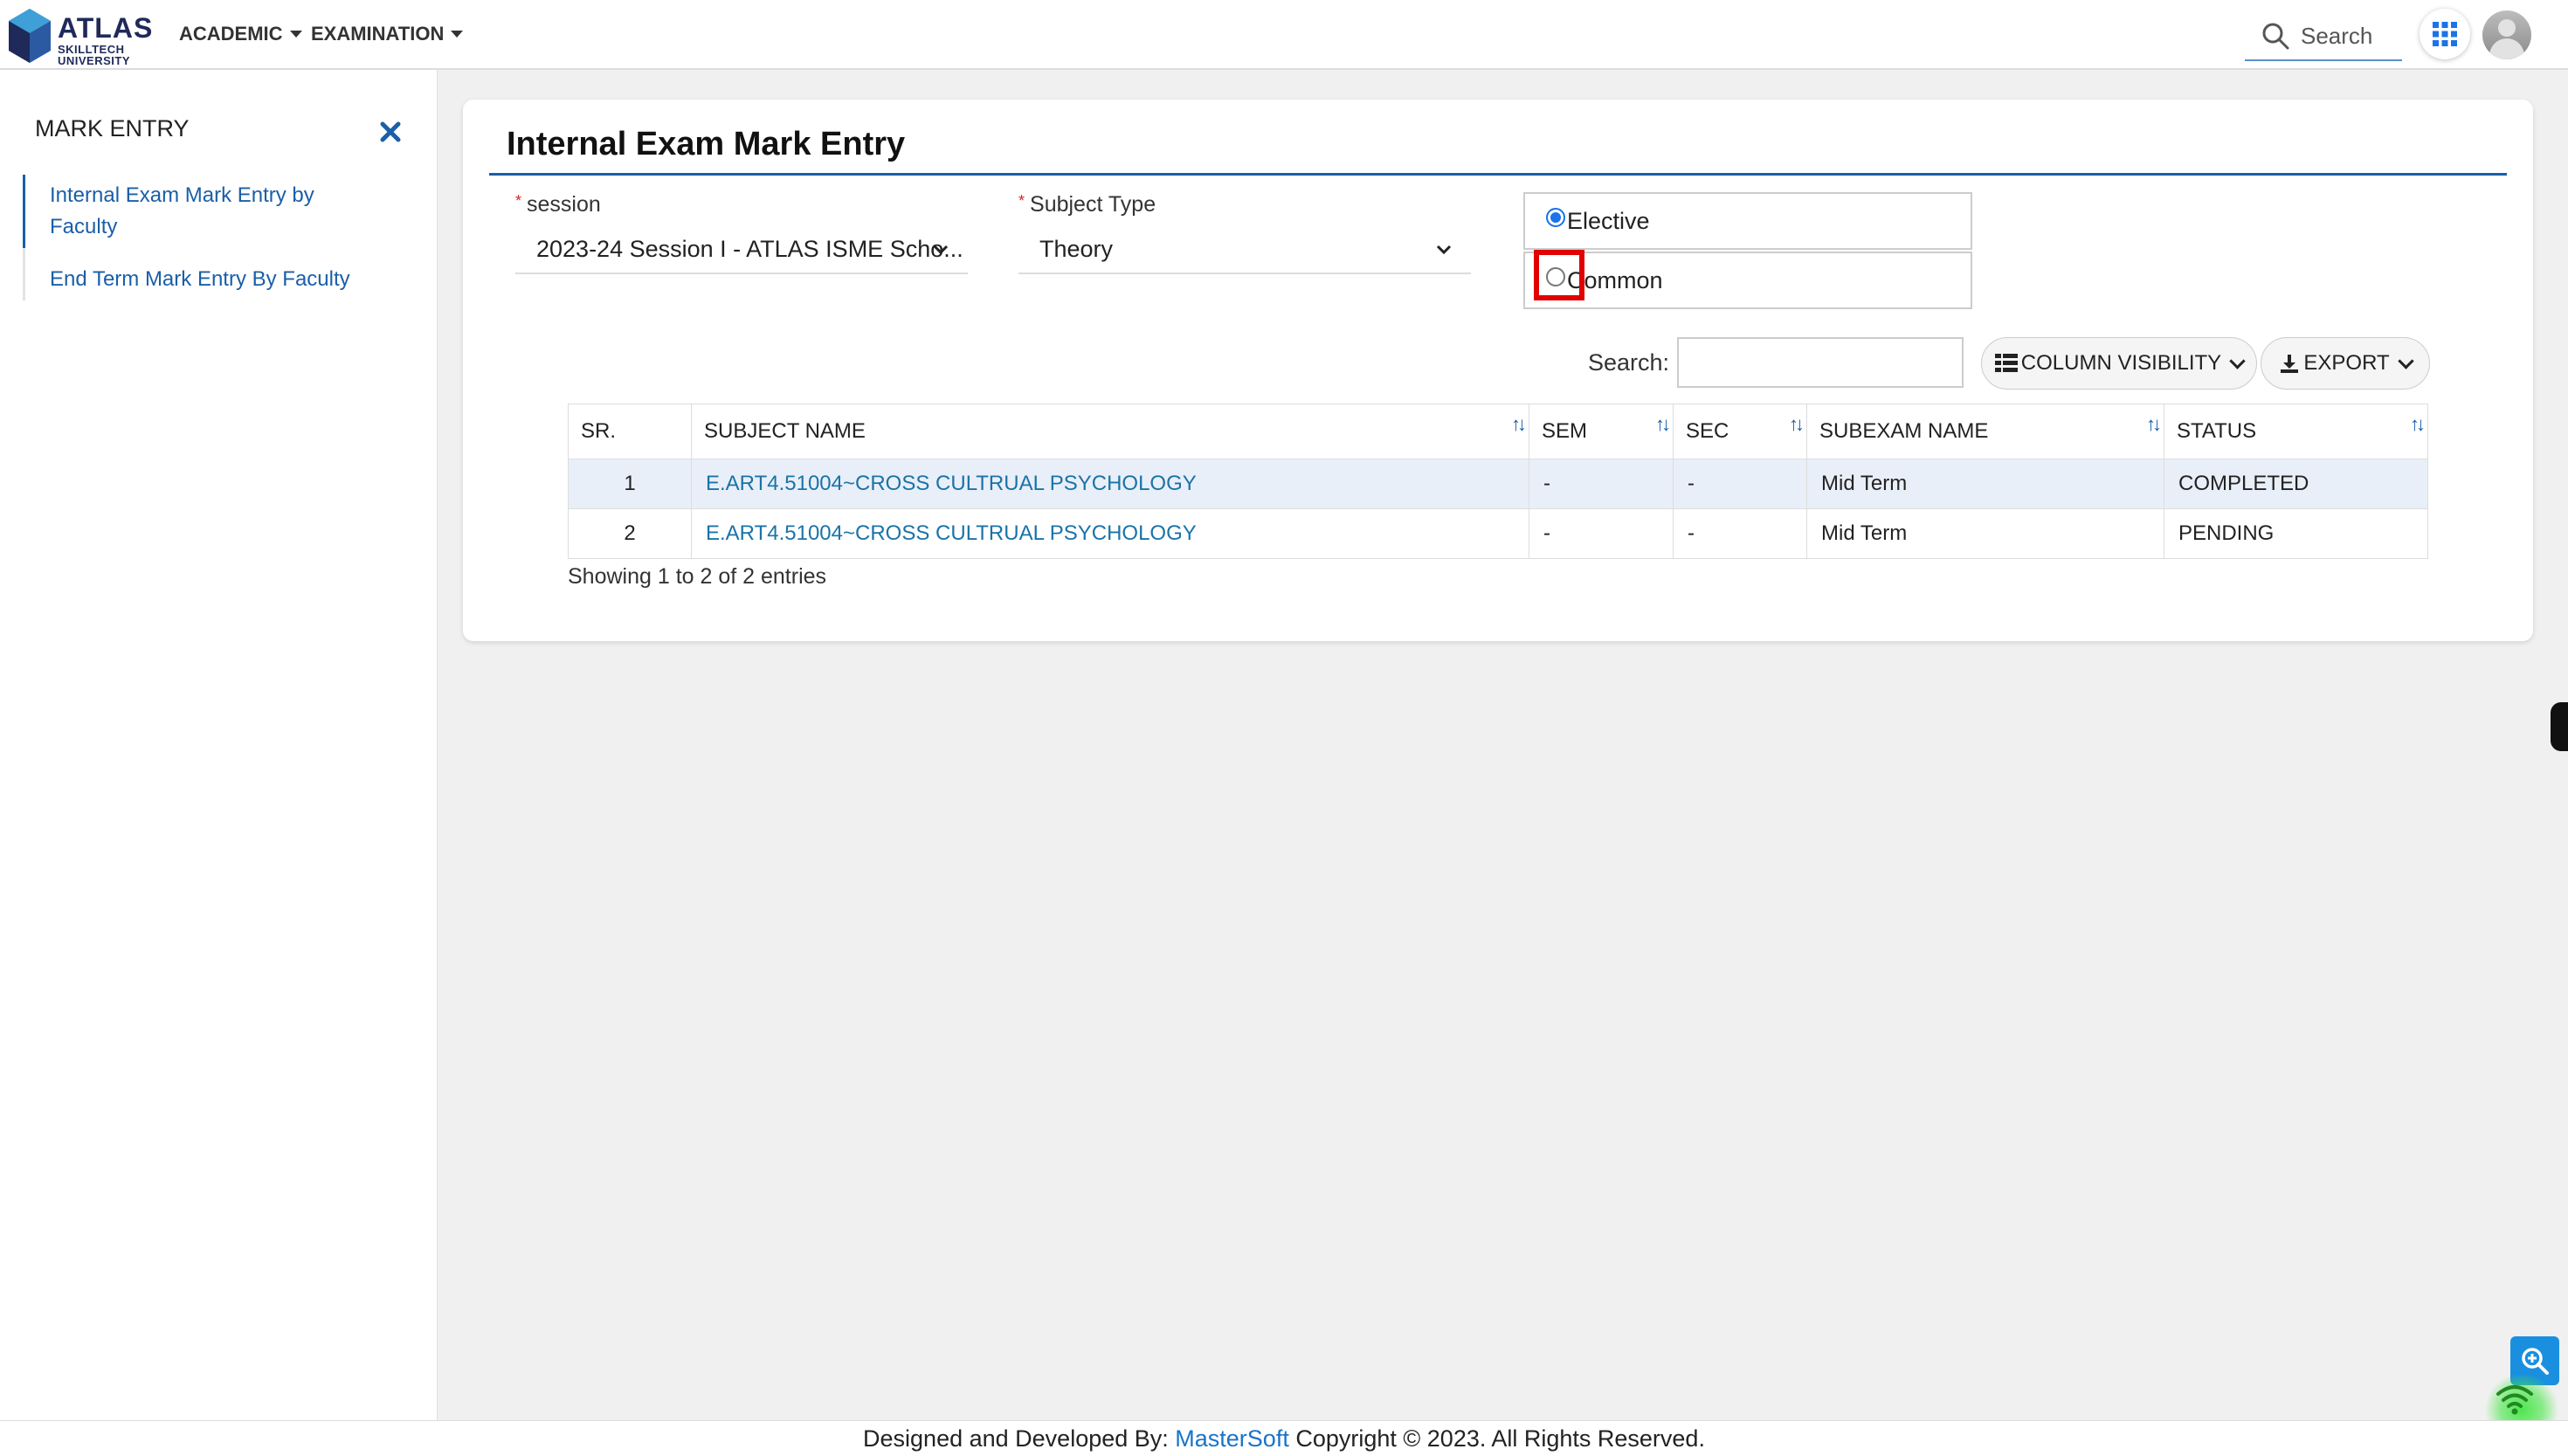 This screenshot has width=2568, height=1456. Describe the element at coordinates (1496, 1438) in the screenshot. I see `footer-suffix: Copyright © 2023. All Rights Reserved.` at that location.